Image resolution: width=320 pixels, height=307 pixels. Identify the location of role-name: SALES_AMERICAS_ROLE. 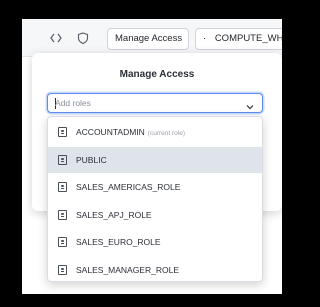
(128, 187).